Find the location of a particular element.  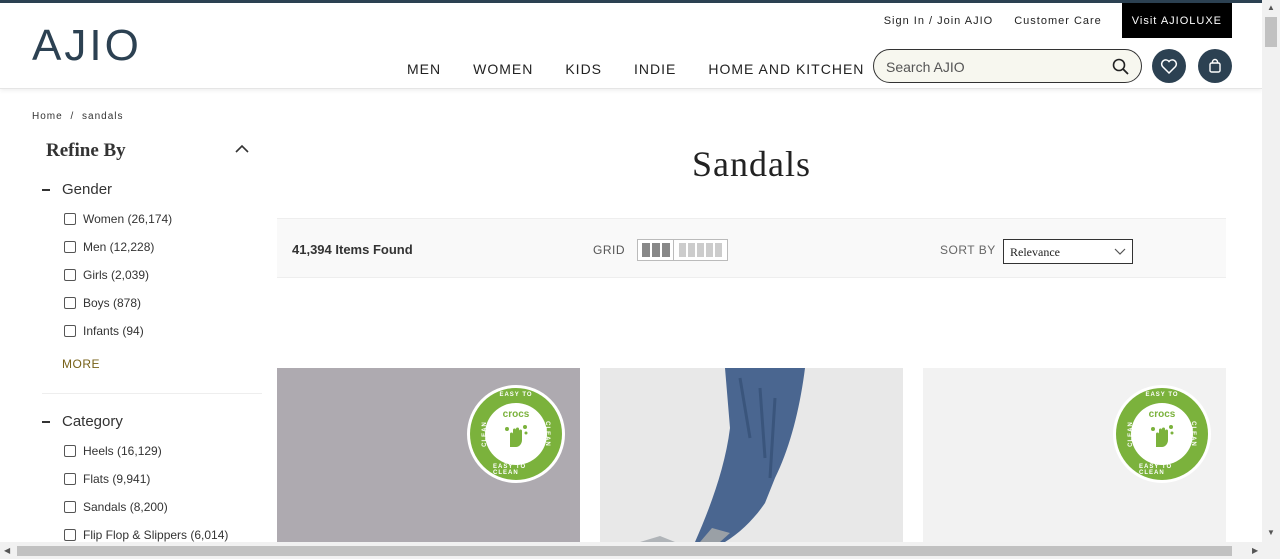

facet-category: Category is located at coordinates (82, 421).